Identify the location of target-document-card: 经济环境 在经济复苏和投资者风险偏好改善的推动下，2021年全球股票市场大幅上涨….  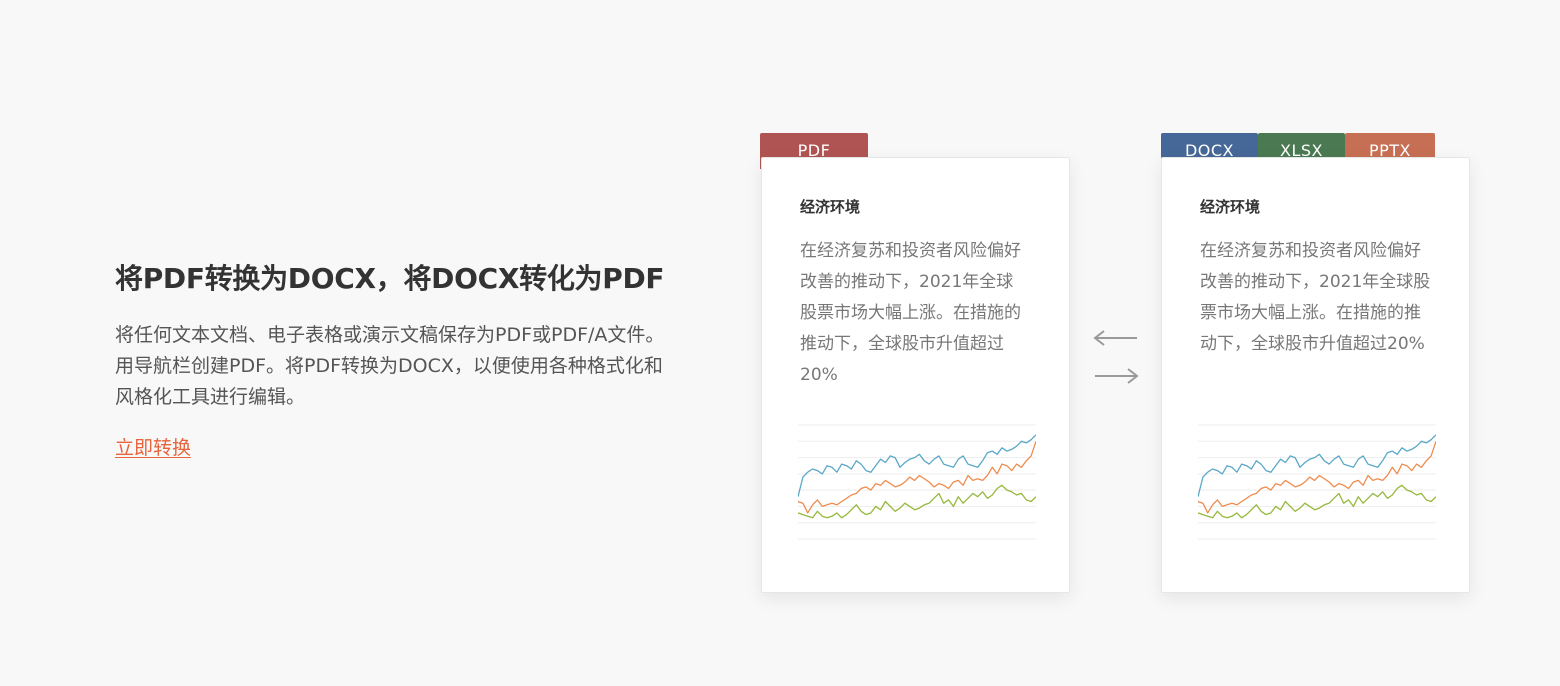
(1315, 375).